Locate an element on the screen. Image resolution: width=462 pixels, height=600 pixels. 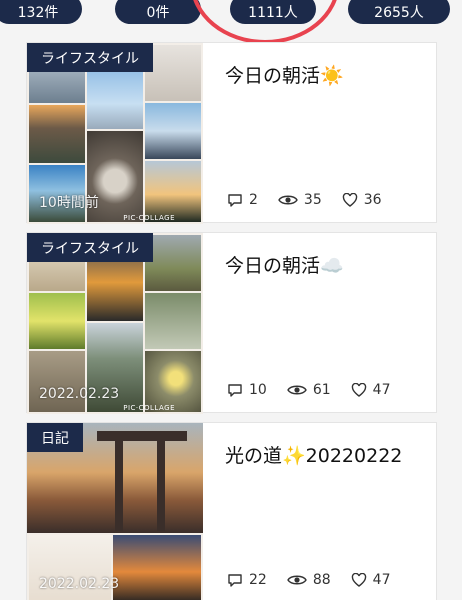
stat-articles: 132件 is located at coordinates (41, 12).